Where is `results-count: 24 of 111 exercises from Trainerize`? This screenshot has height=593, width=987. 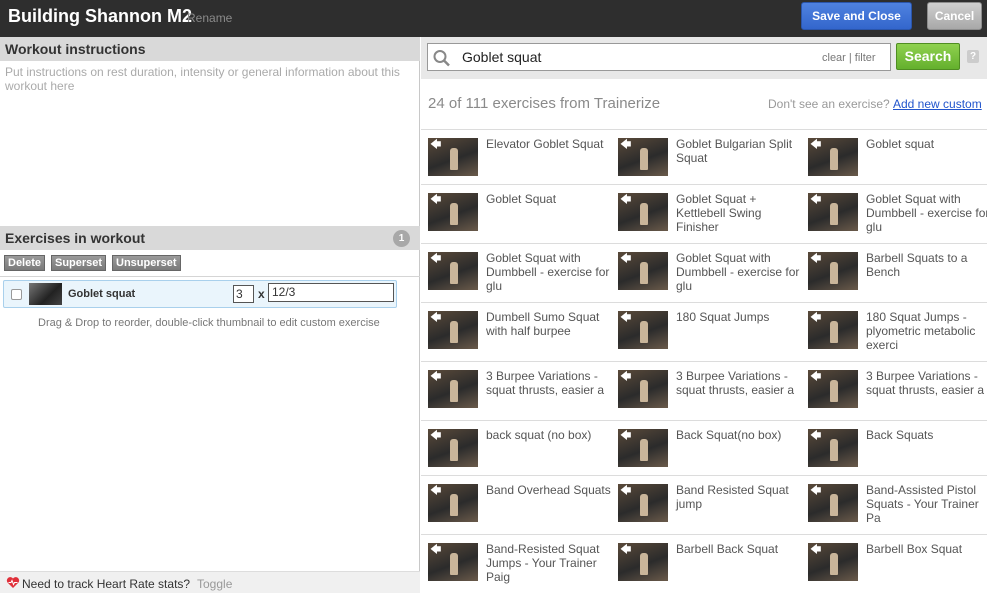 results-count: 24 of 111 exercises from Trainerize is located at coordinates (544, 103).